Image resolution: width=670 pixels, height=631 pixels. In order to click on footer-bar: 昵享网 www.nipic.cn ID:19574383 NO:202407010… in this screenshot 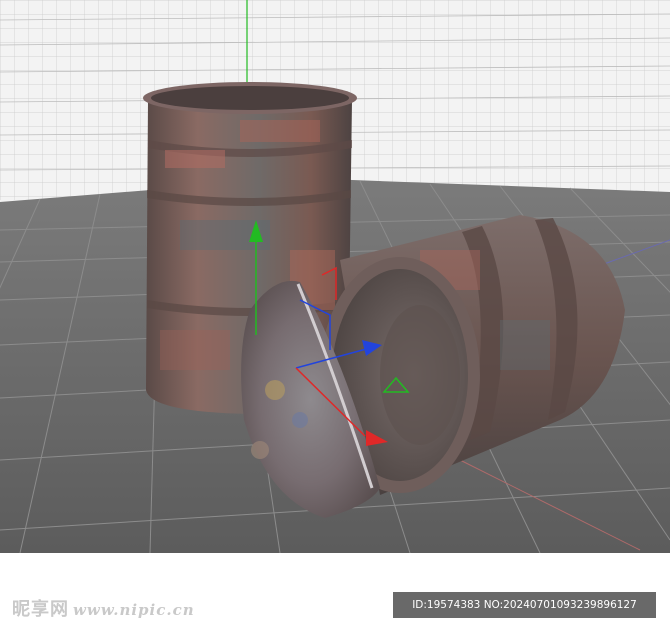, I will do `click(335, 592)`.